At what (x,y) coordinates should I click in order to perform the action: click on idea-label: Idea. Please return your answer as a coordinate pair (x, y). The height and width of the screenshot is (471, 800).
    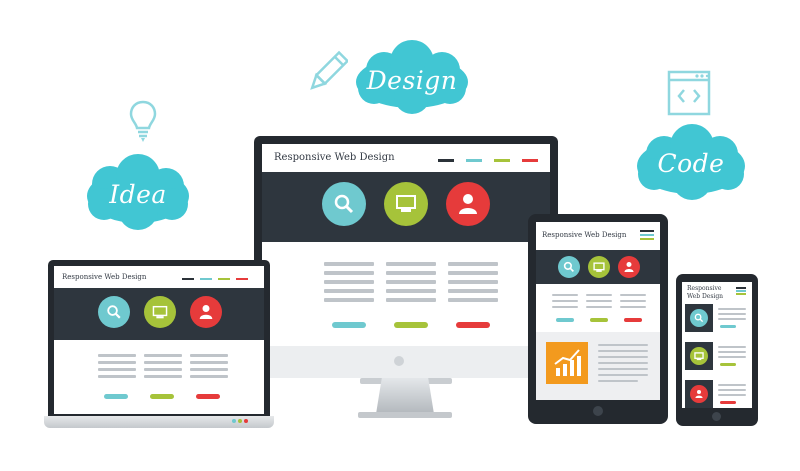
    Looking at the image, I should click on (138, 194).